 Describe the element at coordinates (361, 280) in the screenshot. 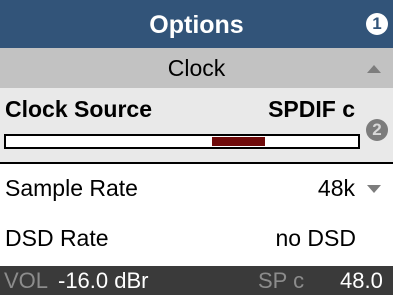

I see `rate-value: 48.0` at that location.